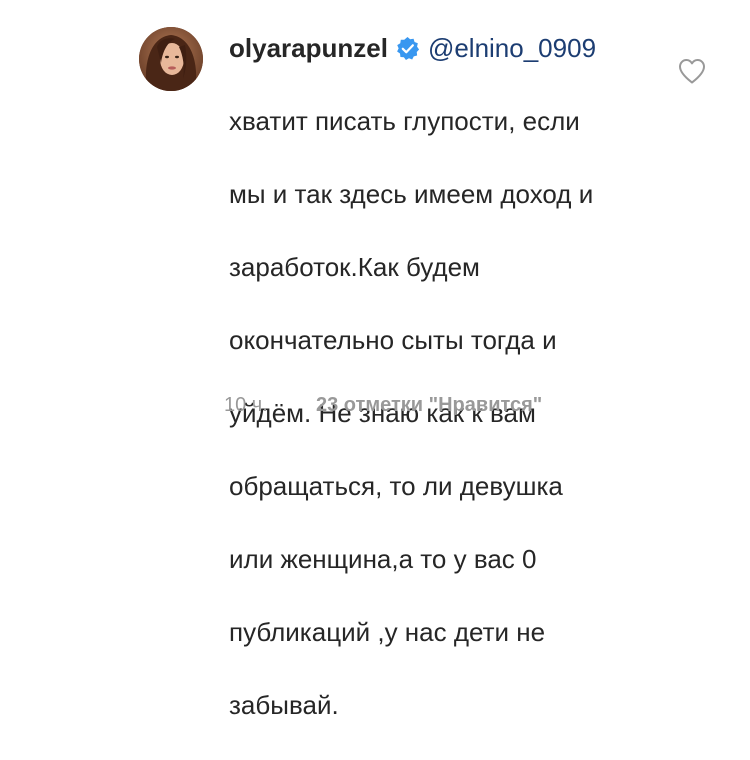 This screenshot has width=750, height=760. What do you see at coordinates (393, 339) in the screenshot?
I see `comment-text-line: окончательно сыты тогда и` at bounding box center [393, 339].